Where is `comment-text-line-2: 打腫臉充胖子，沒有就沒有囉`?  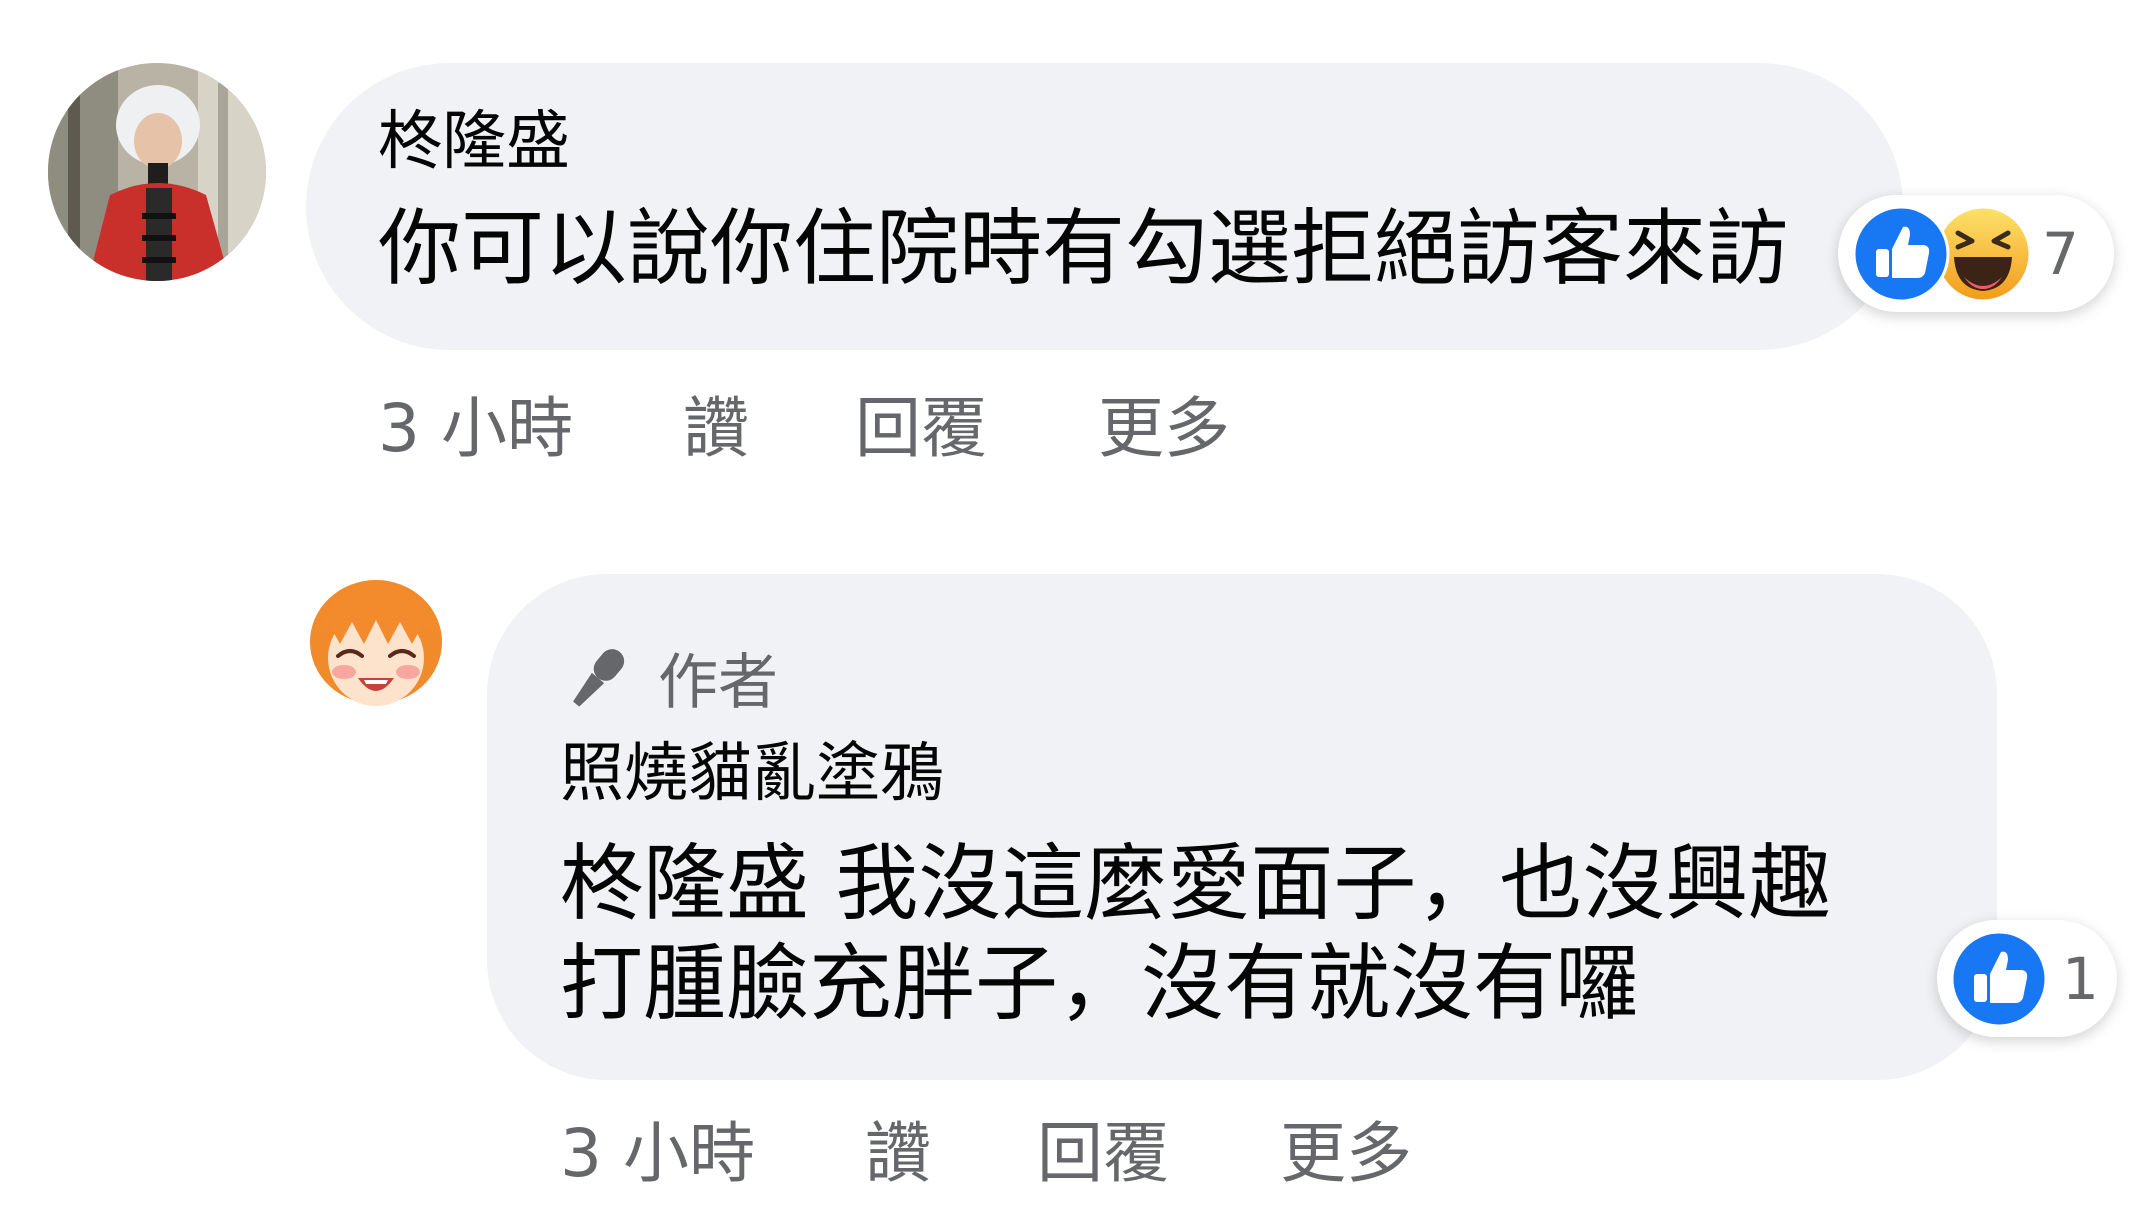 comment-text-line-2: 打腫臉充胖子，沒有就沒有囉 is located at coordinates (1099, 983).